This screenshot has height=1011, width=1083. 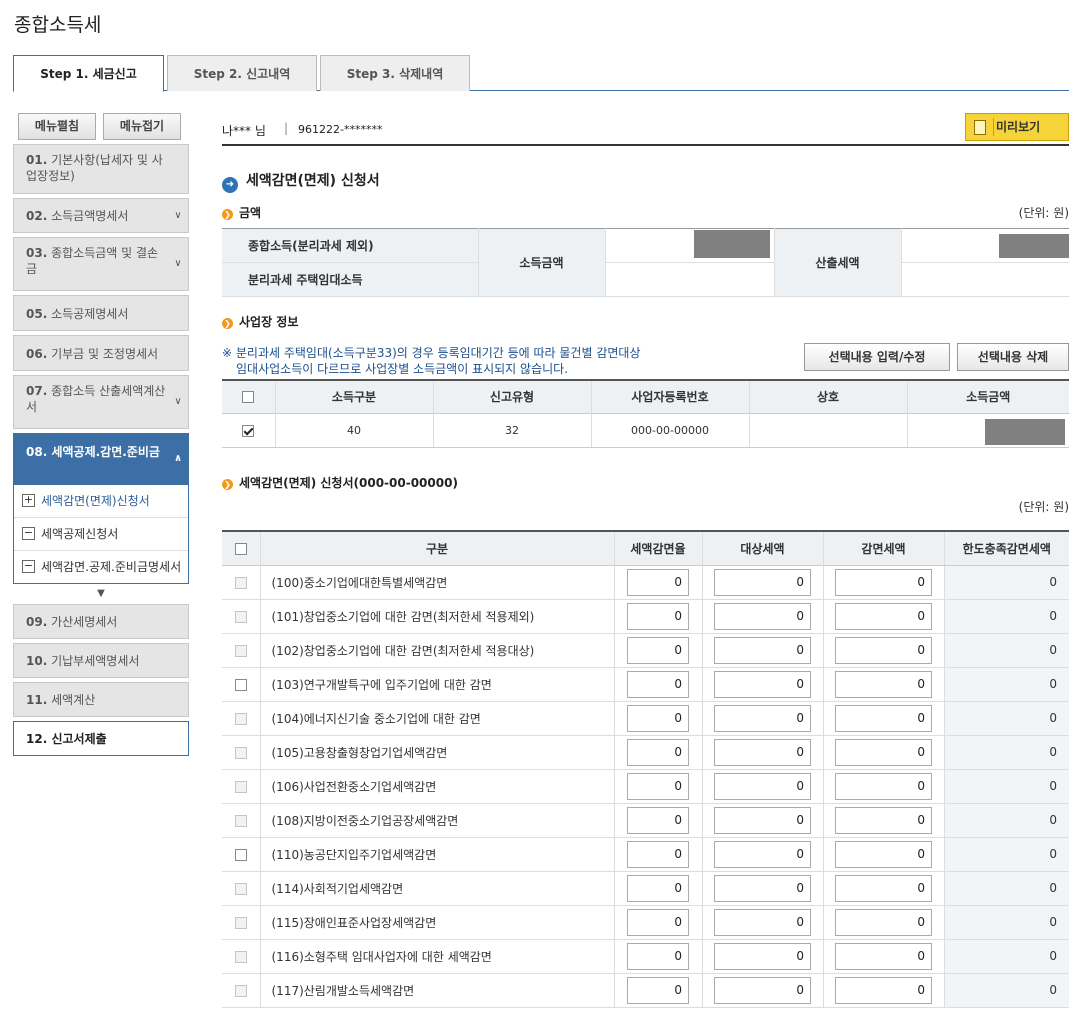 I want to click on subnav-item-reduction: + 세액감면(면제)신청서, so click(x=101, y=501).